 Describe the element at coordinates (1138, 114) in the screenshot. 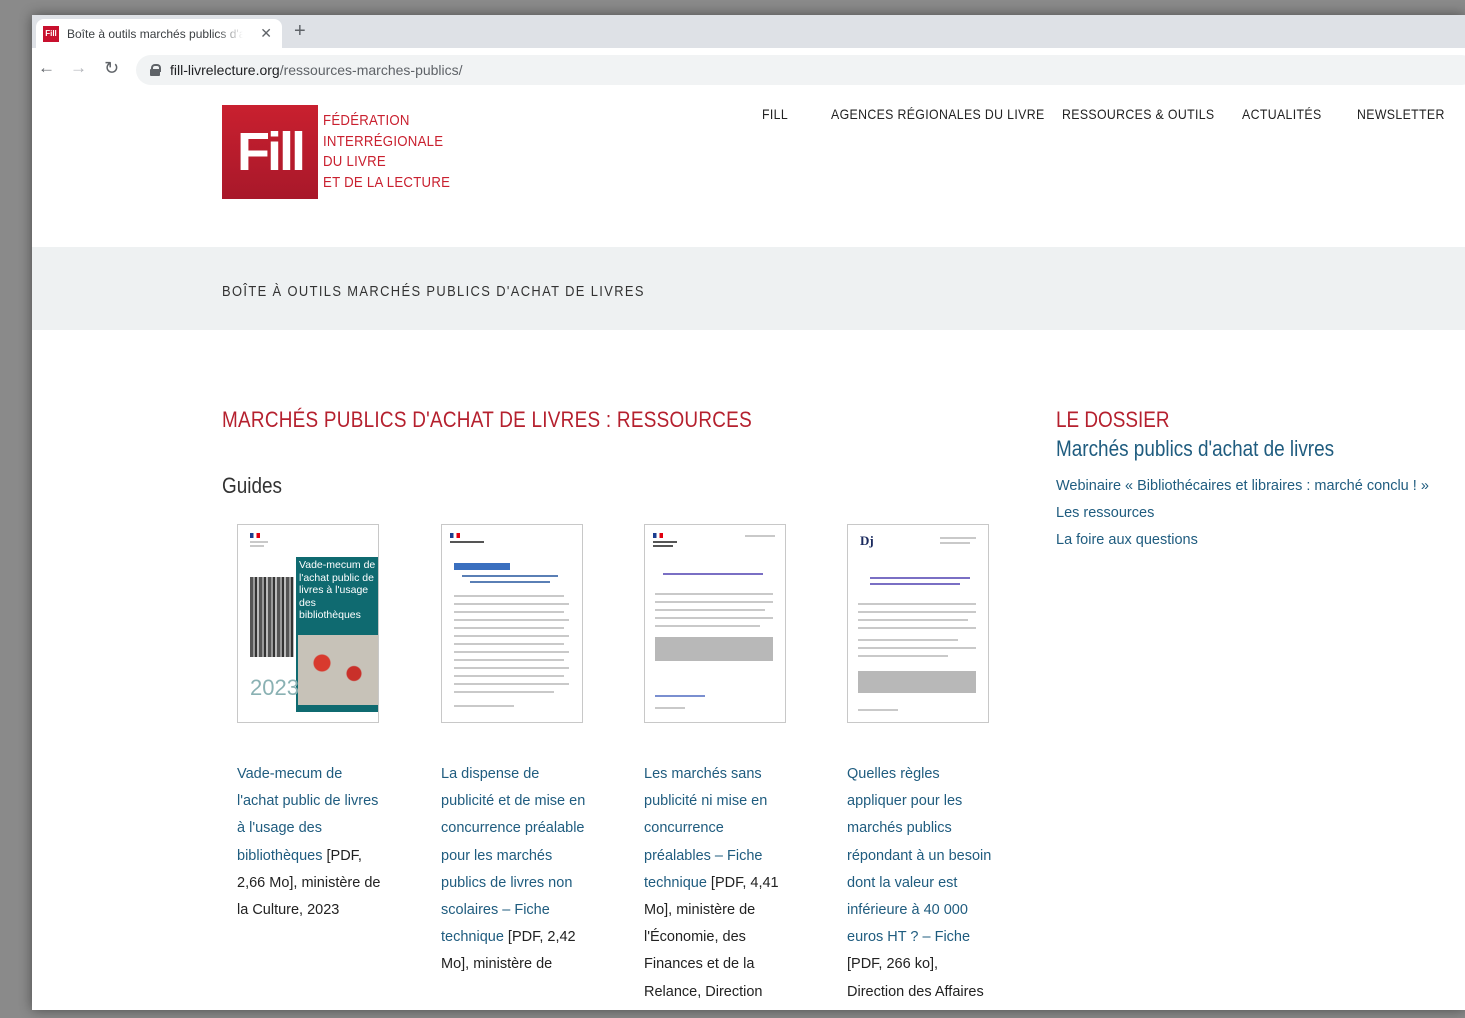

I see `nav-item-ressources: RESSOURCES & OUTILS` at that location.